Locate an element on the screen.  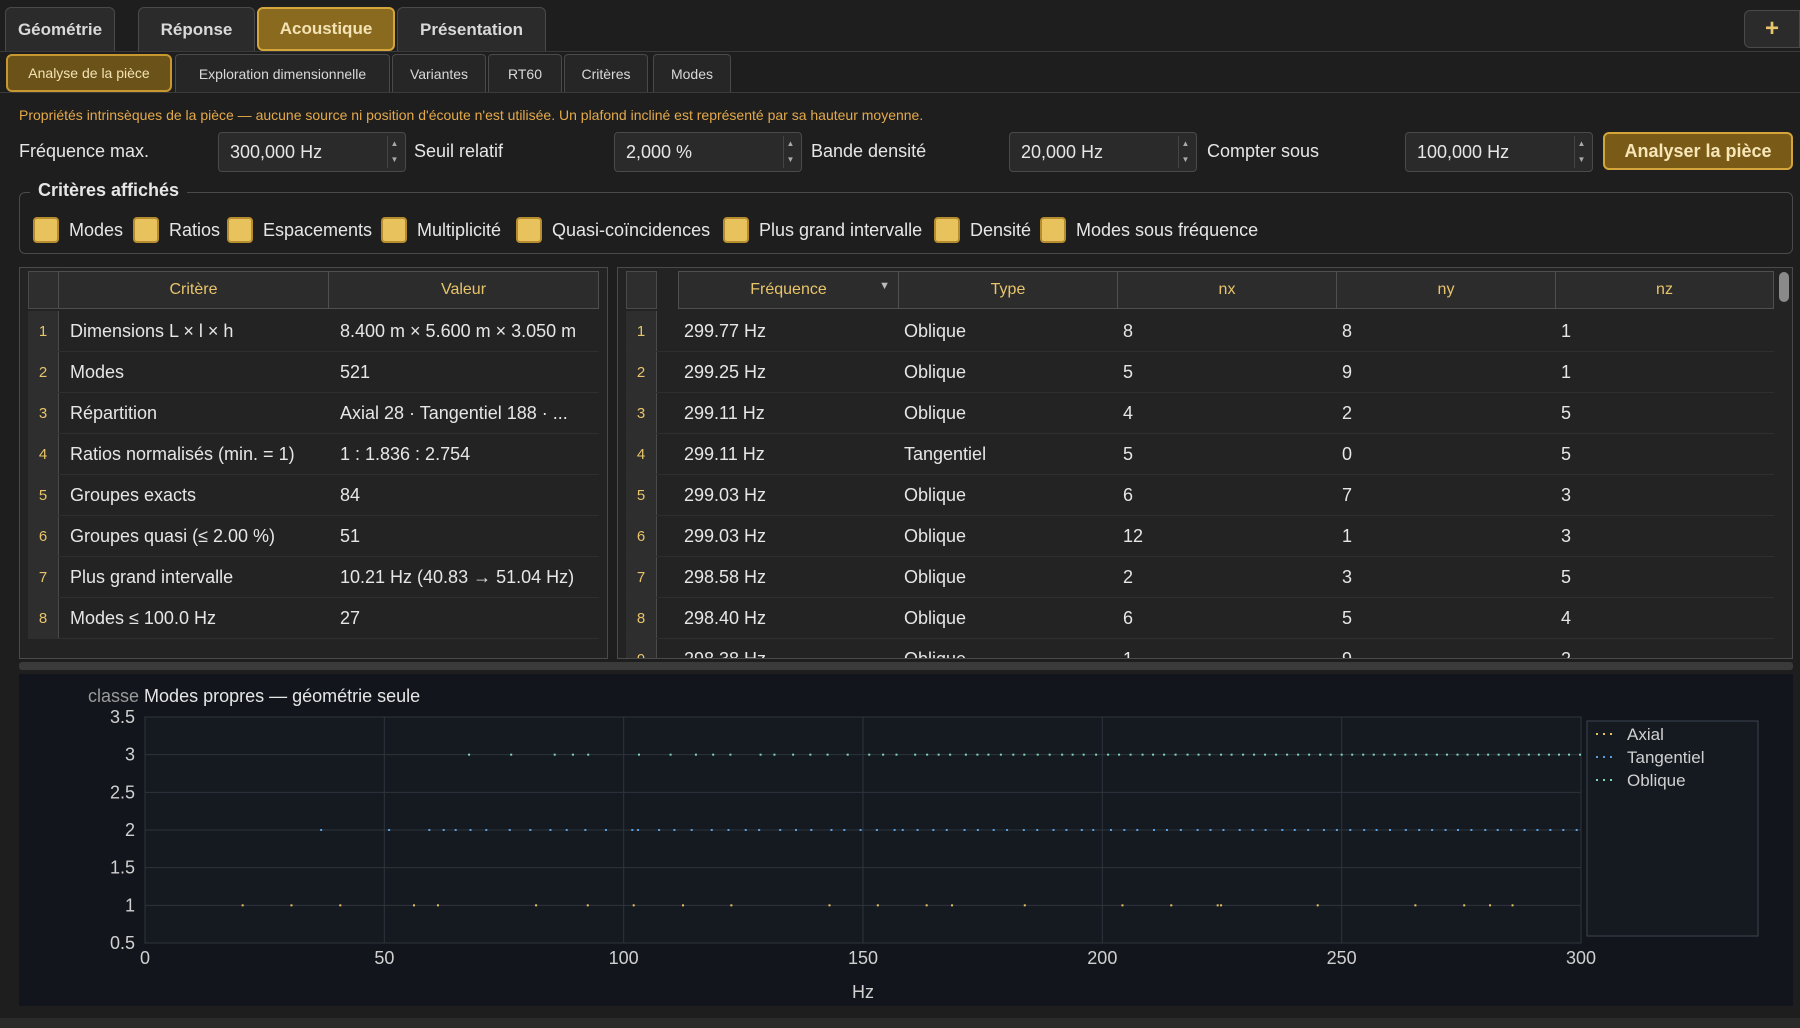
x-tick-label: 250 is located at coordinates (1342, 958).